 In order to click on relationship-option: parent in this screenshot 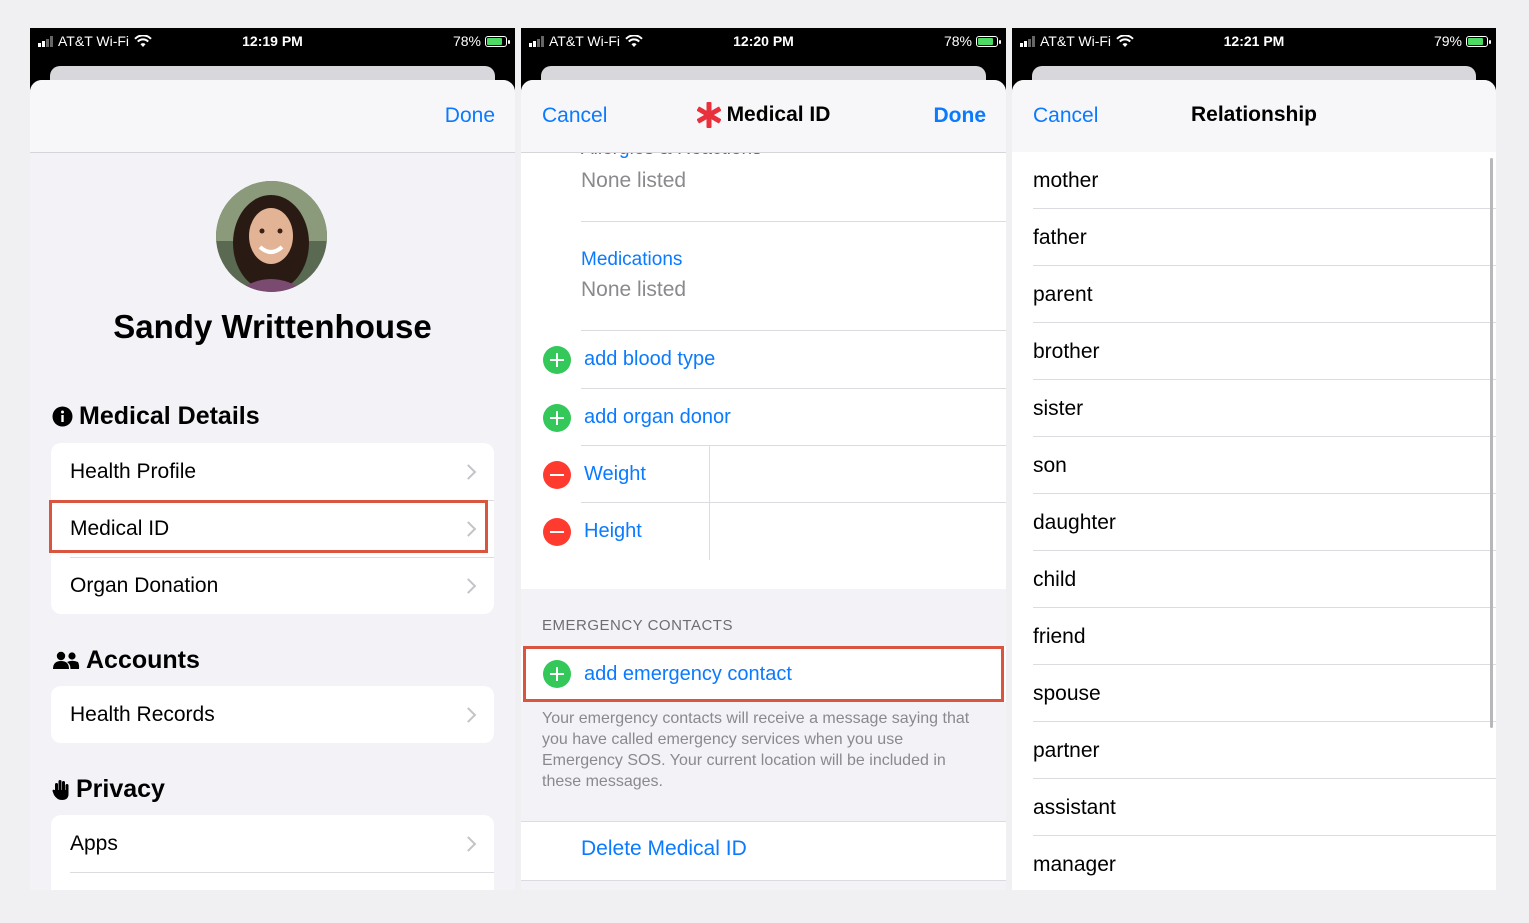, I will do `click(1254, 294)`.